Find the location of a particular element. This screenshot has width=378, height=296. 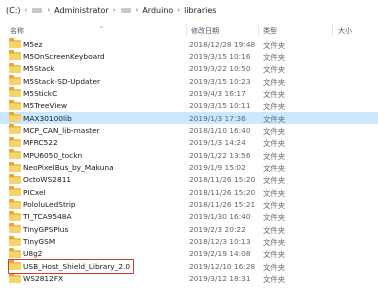

list-item: MAX30100lib 2019/1/3 17:36 文件夹 is located at coordinates (189, 118).